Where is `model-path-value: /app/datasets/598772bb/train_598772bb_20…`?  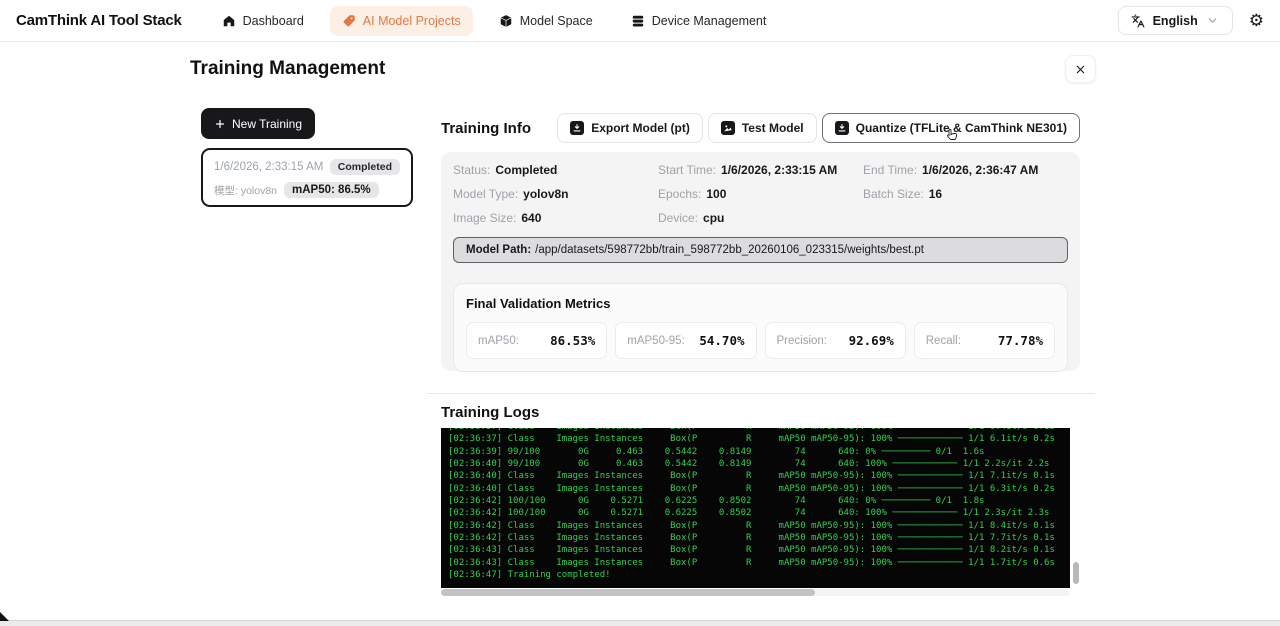 model-path-value: /app/datasets/598772bb/train_598772bb_20… is located at coordinates (729, 250).